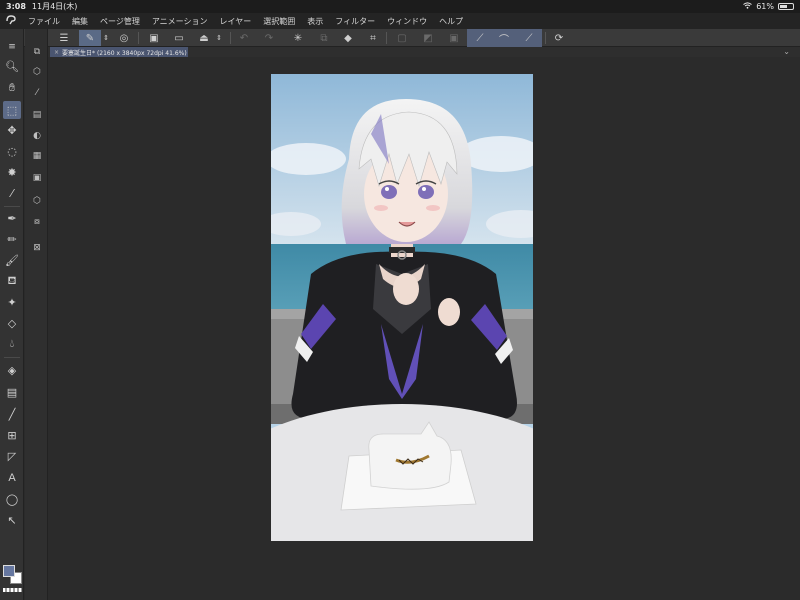 The width and height of the screenshot is (800, 600). I want to click on navigator-icon: ⬡, so click(37, 201).